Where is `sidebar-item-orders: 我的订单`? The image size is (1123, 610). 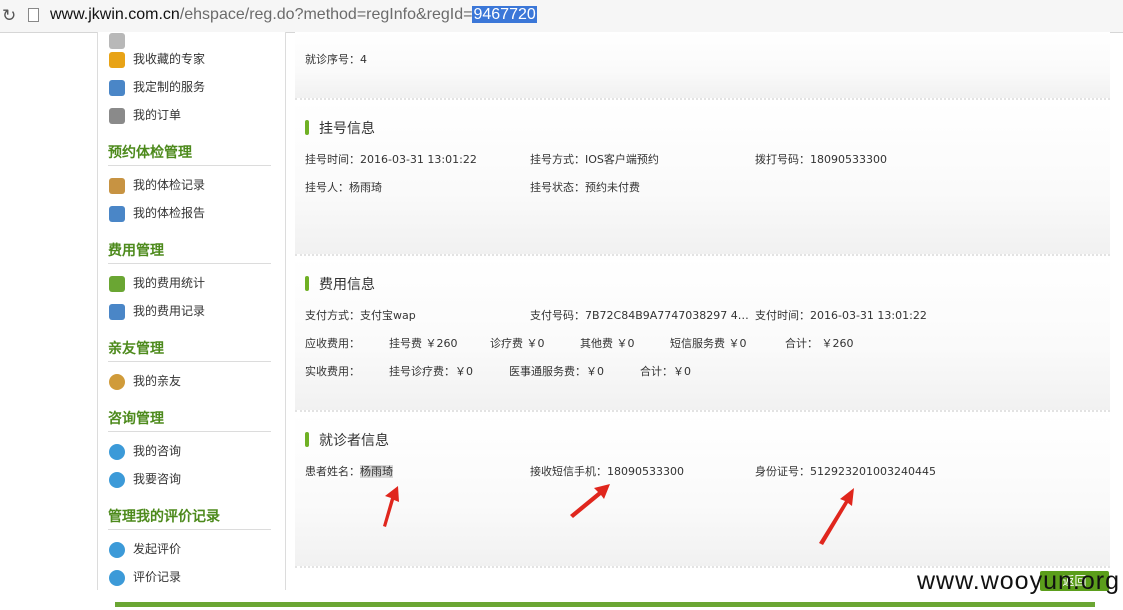 sidebar-item-orders: 我的订单 is located at coordinates (145, 115).